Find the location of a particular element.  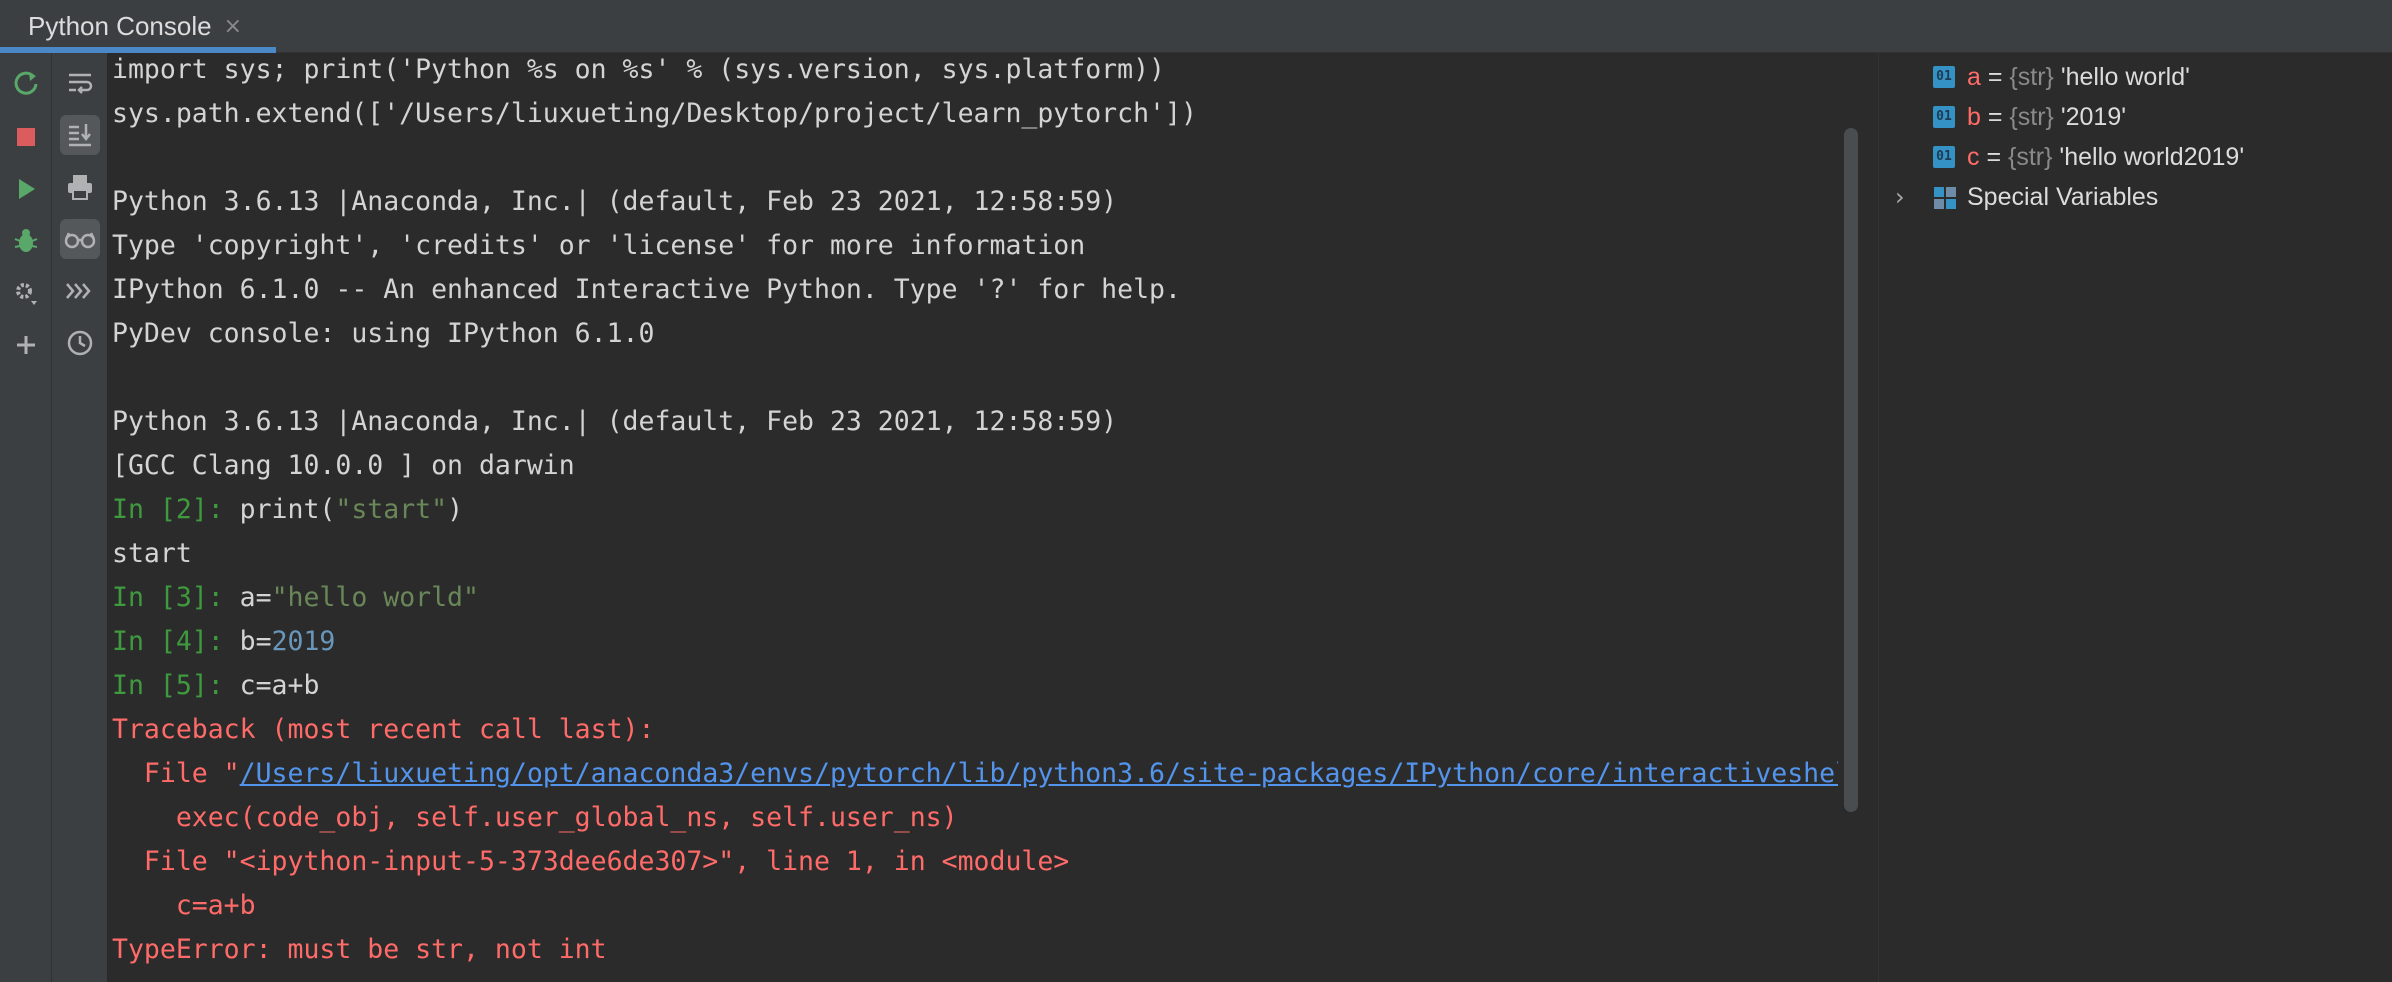

traceback-prefix: File " is located at coordinates (176, 773).